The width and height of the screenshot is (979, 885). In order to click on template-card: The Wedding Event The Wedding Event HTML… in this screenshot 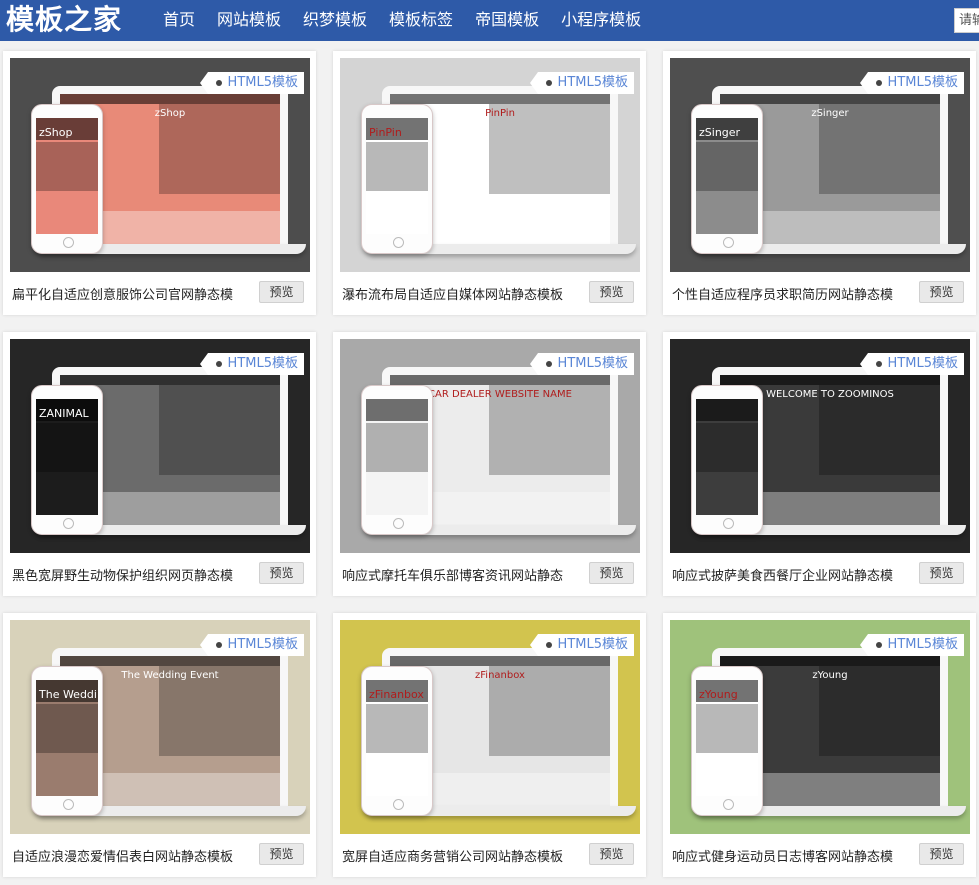, I will do `click(159, 745)`.